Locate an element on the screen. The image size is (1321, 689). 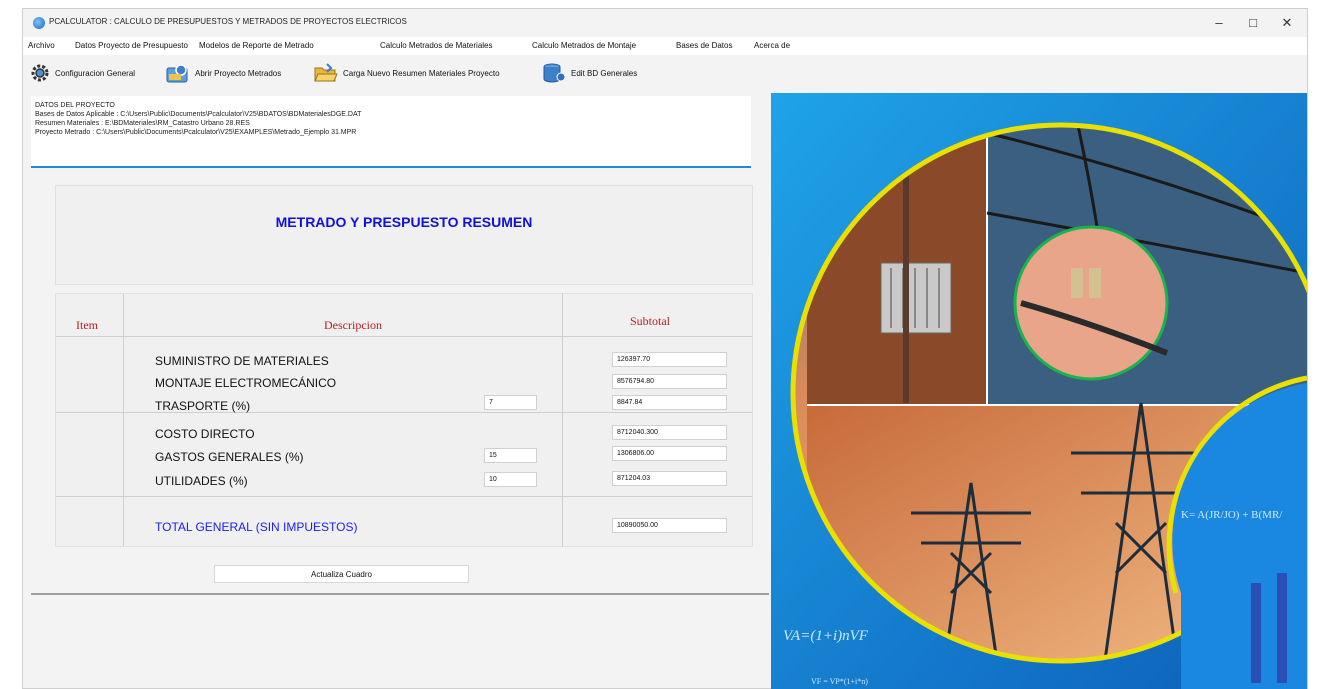
menu-modelos-reporte: Modelos de Reporte de Metrado is located at coordinates (256, 45).